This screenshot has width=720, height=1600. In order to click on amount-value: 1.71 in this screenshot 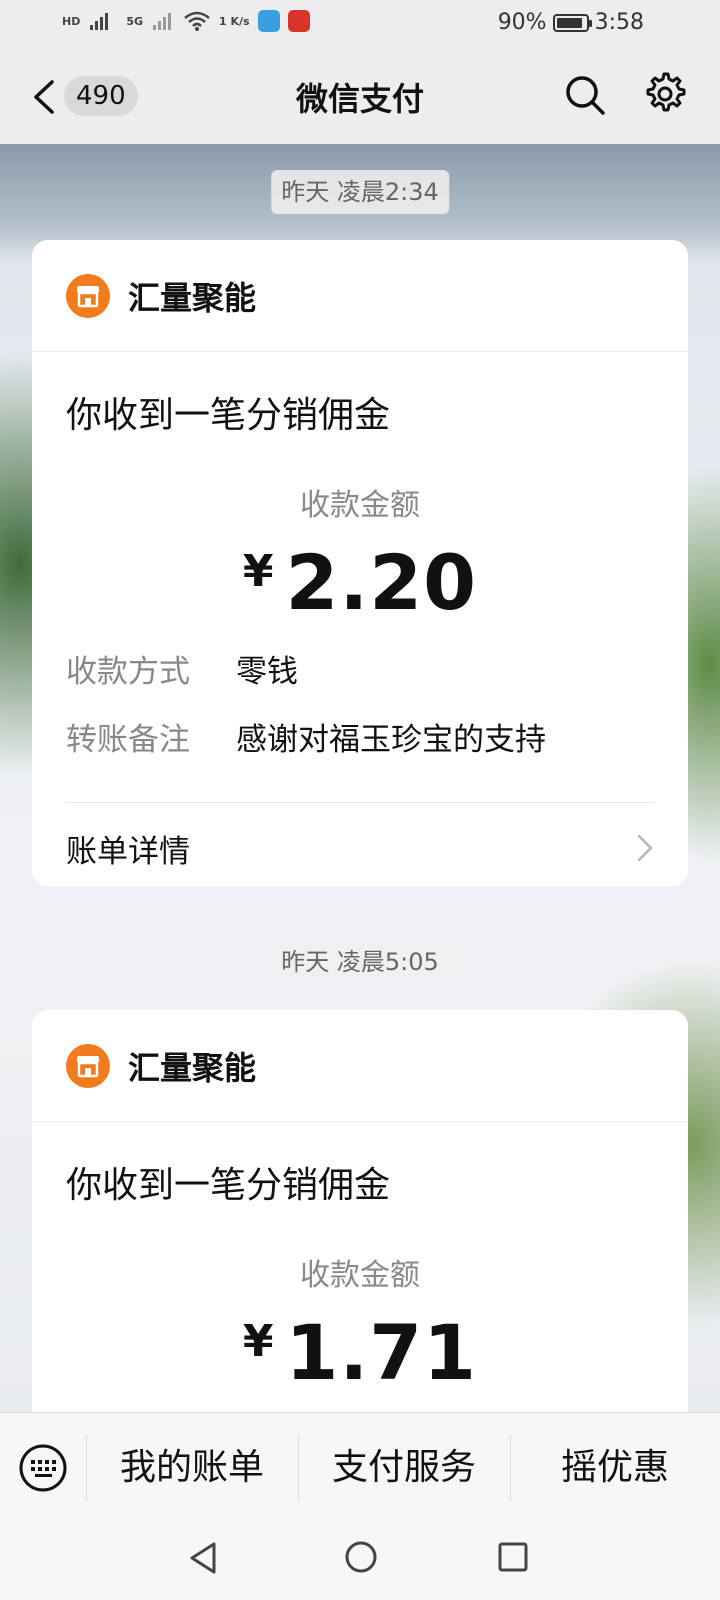, I will do `click(381, 1352)`.